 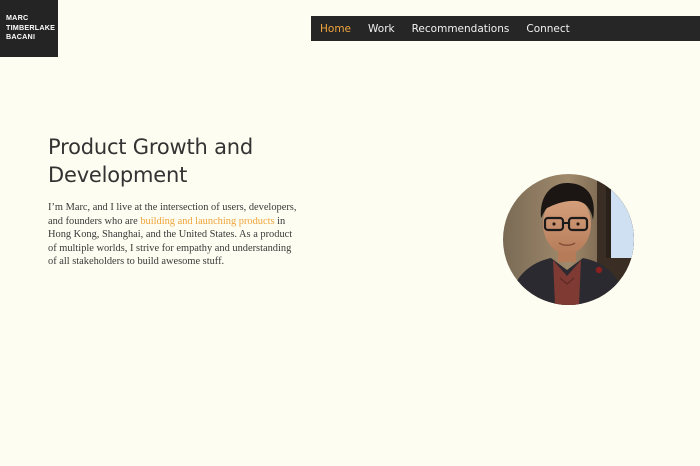 What do you see at coordinates (118, 175) in the screenshot?
I see `hero-heading-line-2: Development` at bounding box center [118, 175].